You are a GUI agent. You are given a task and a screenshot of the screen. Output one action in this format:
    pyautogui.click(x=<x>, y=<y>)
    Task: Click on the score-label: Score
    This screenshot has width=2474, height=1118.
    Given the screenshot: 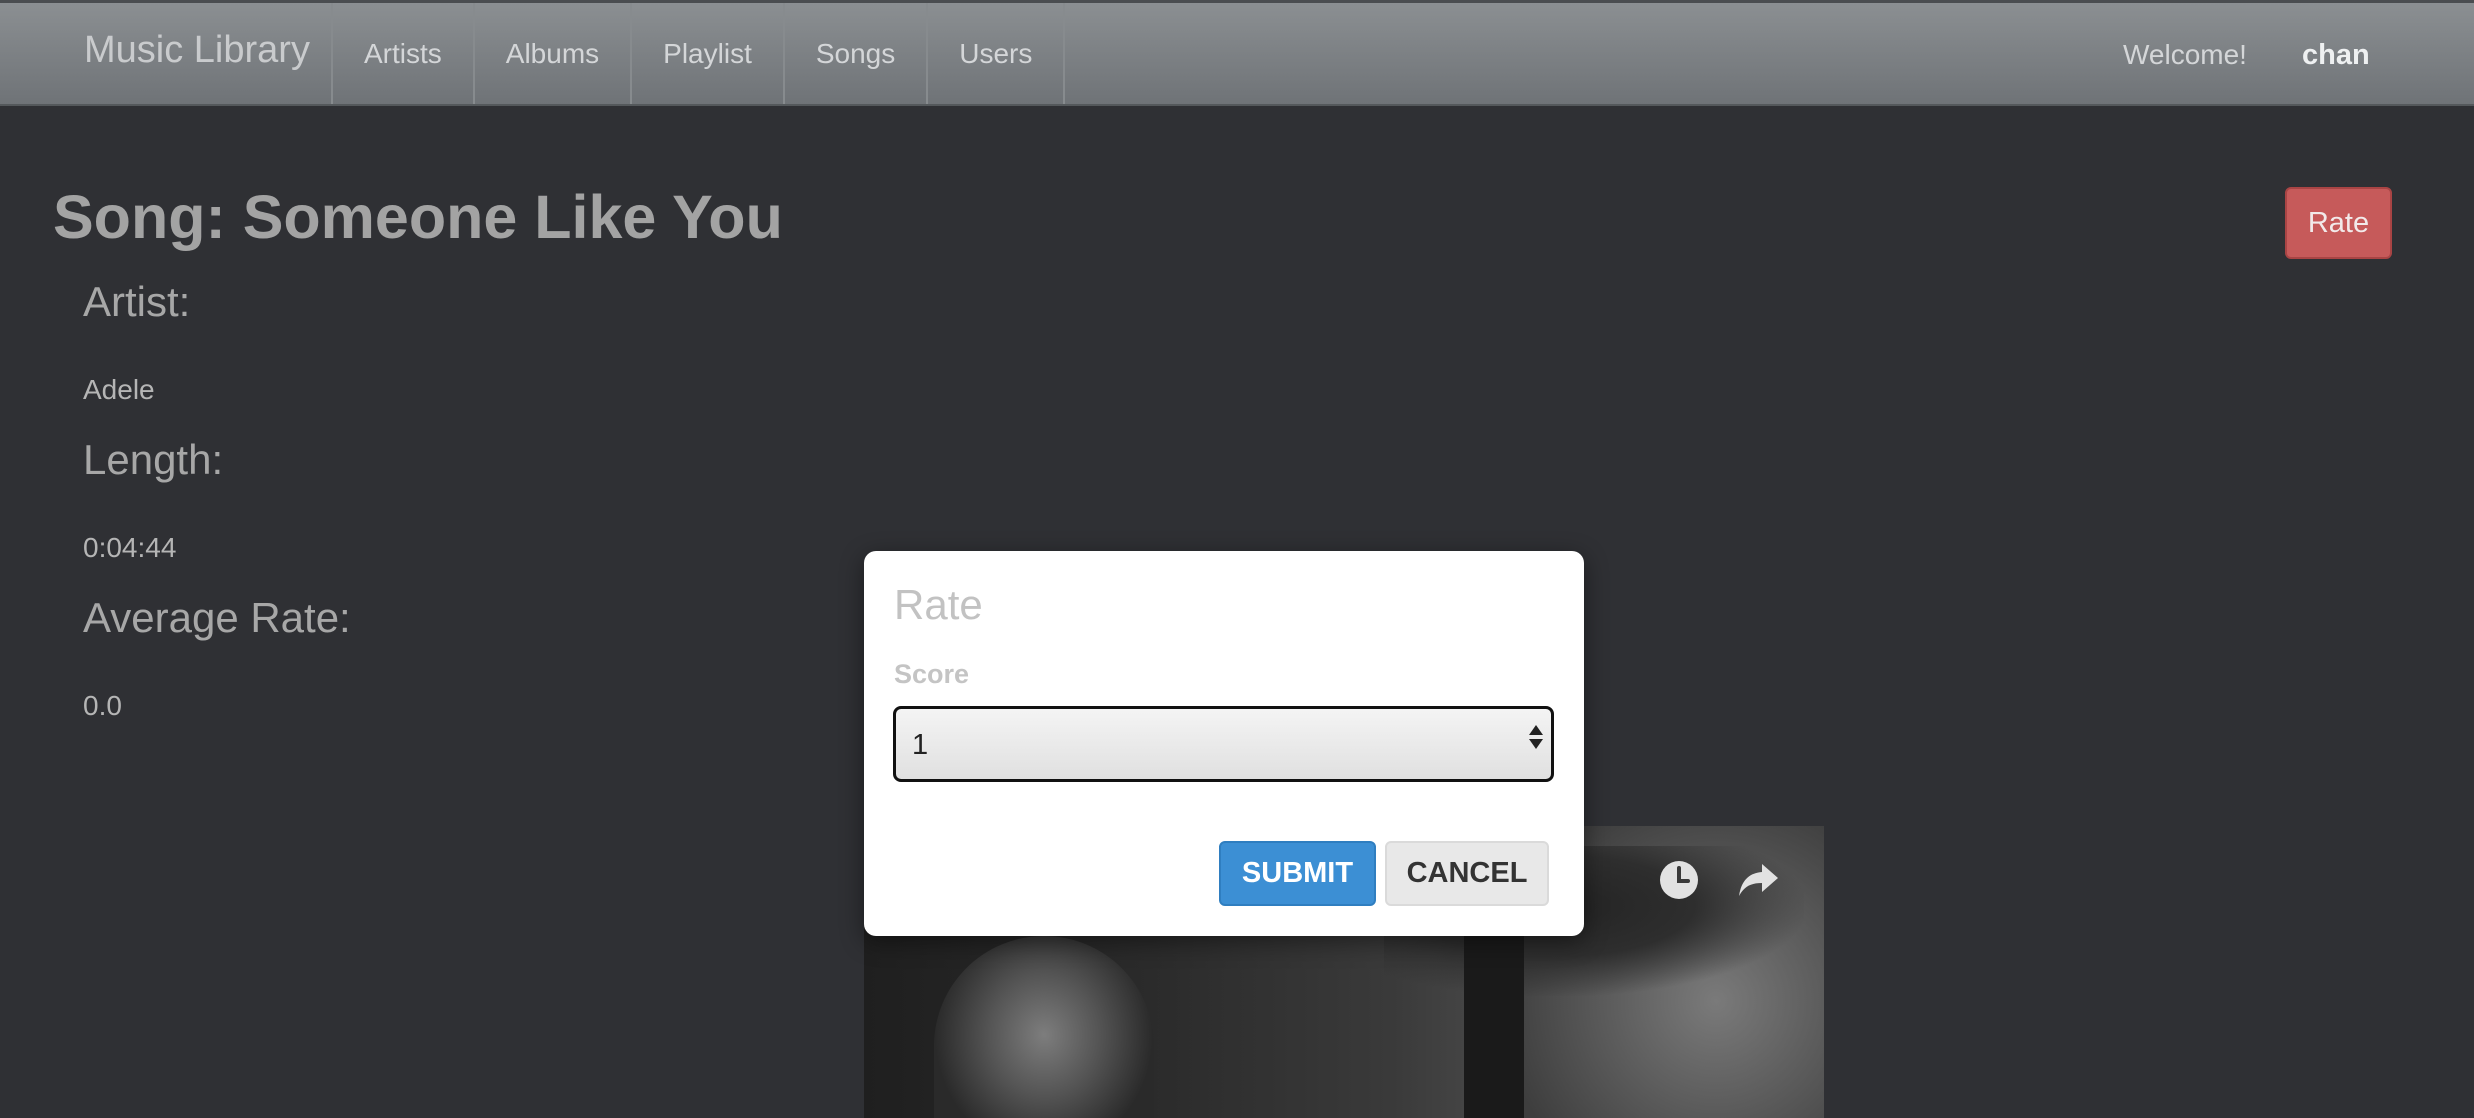 What is the action you would take?
    pyautogui.click(x=932, y=674)
    